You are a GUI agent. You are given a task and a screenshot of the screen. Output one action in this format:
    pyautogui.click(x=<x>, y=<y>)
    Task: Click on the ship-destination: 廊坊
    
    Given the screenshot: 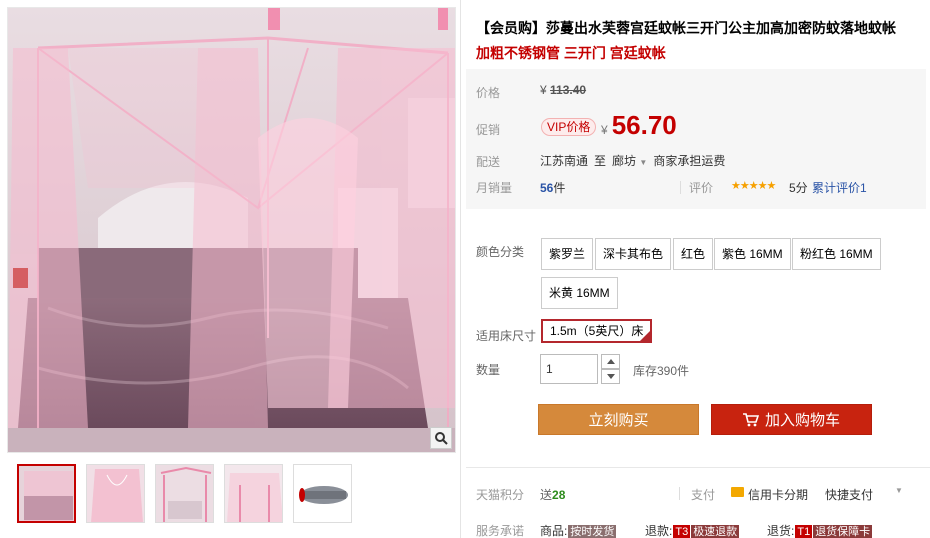 What is the action you would take?
    pyautogui.click(x=624, y=161)
    